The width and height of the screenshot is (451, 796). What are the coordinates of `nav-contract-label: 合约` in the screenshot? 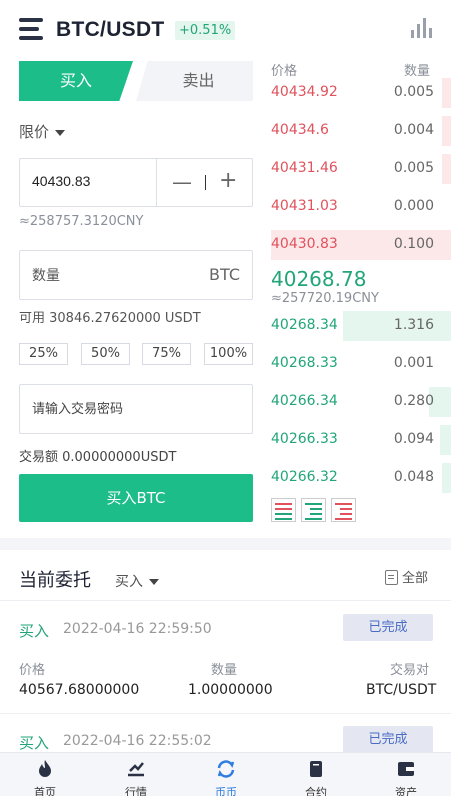 It's located at (316, 791).